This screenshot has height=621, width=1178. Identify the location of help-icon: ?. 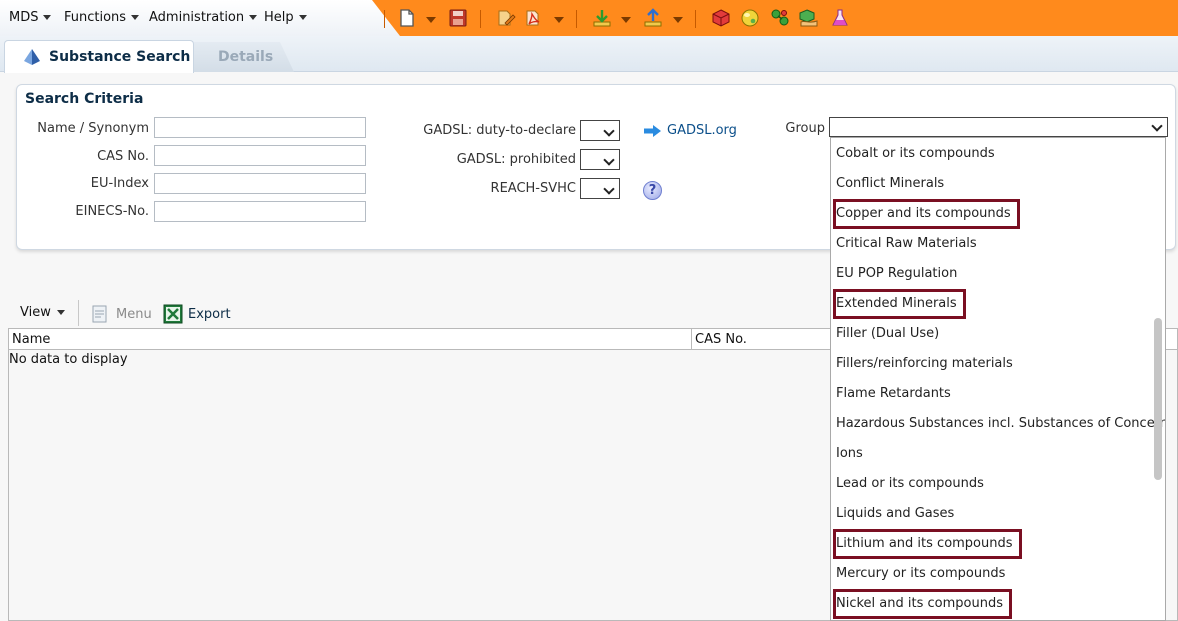
(652, 190).